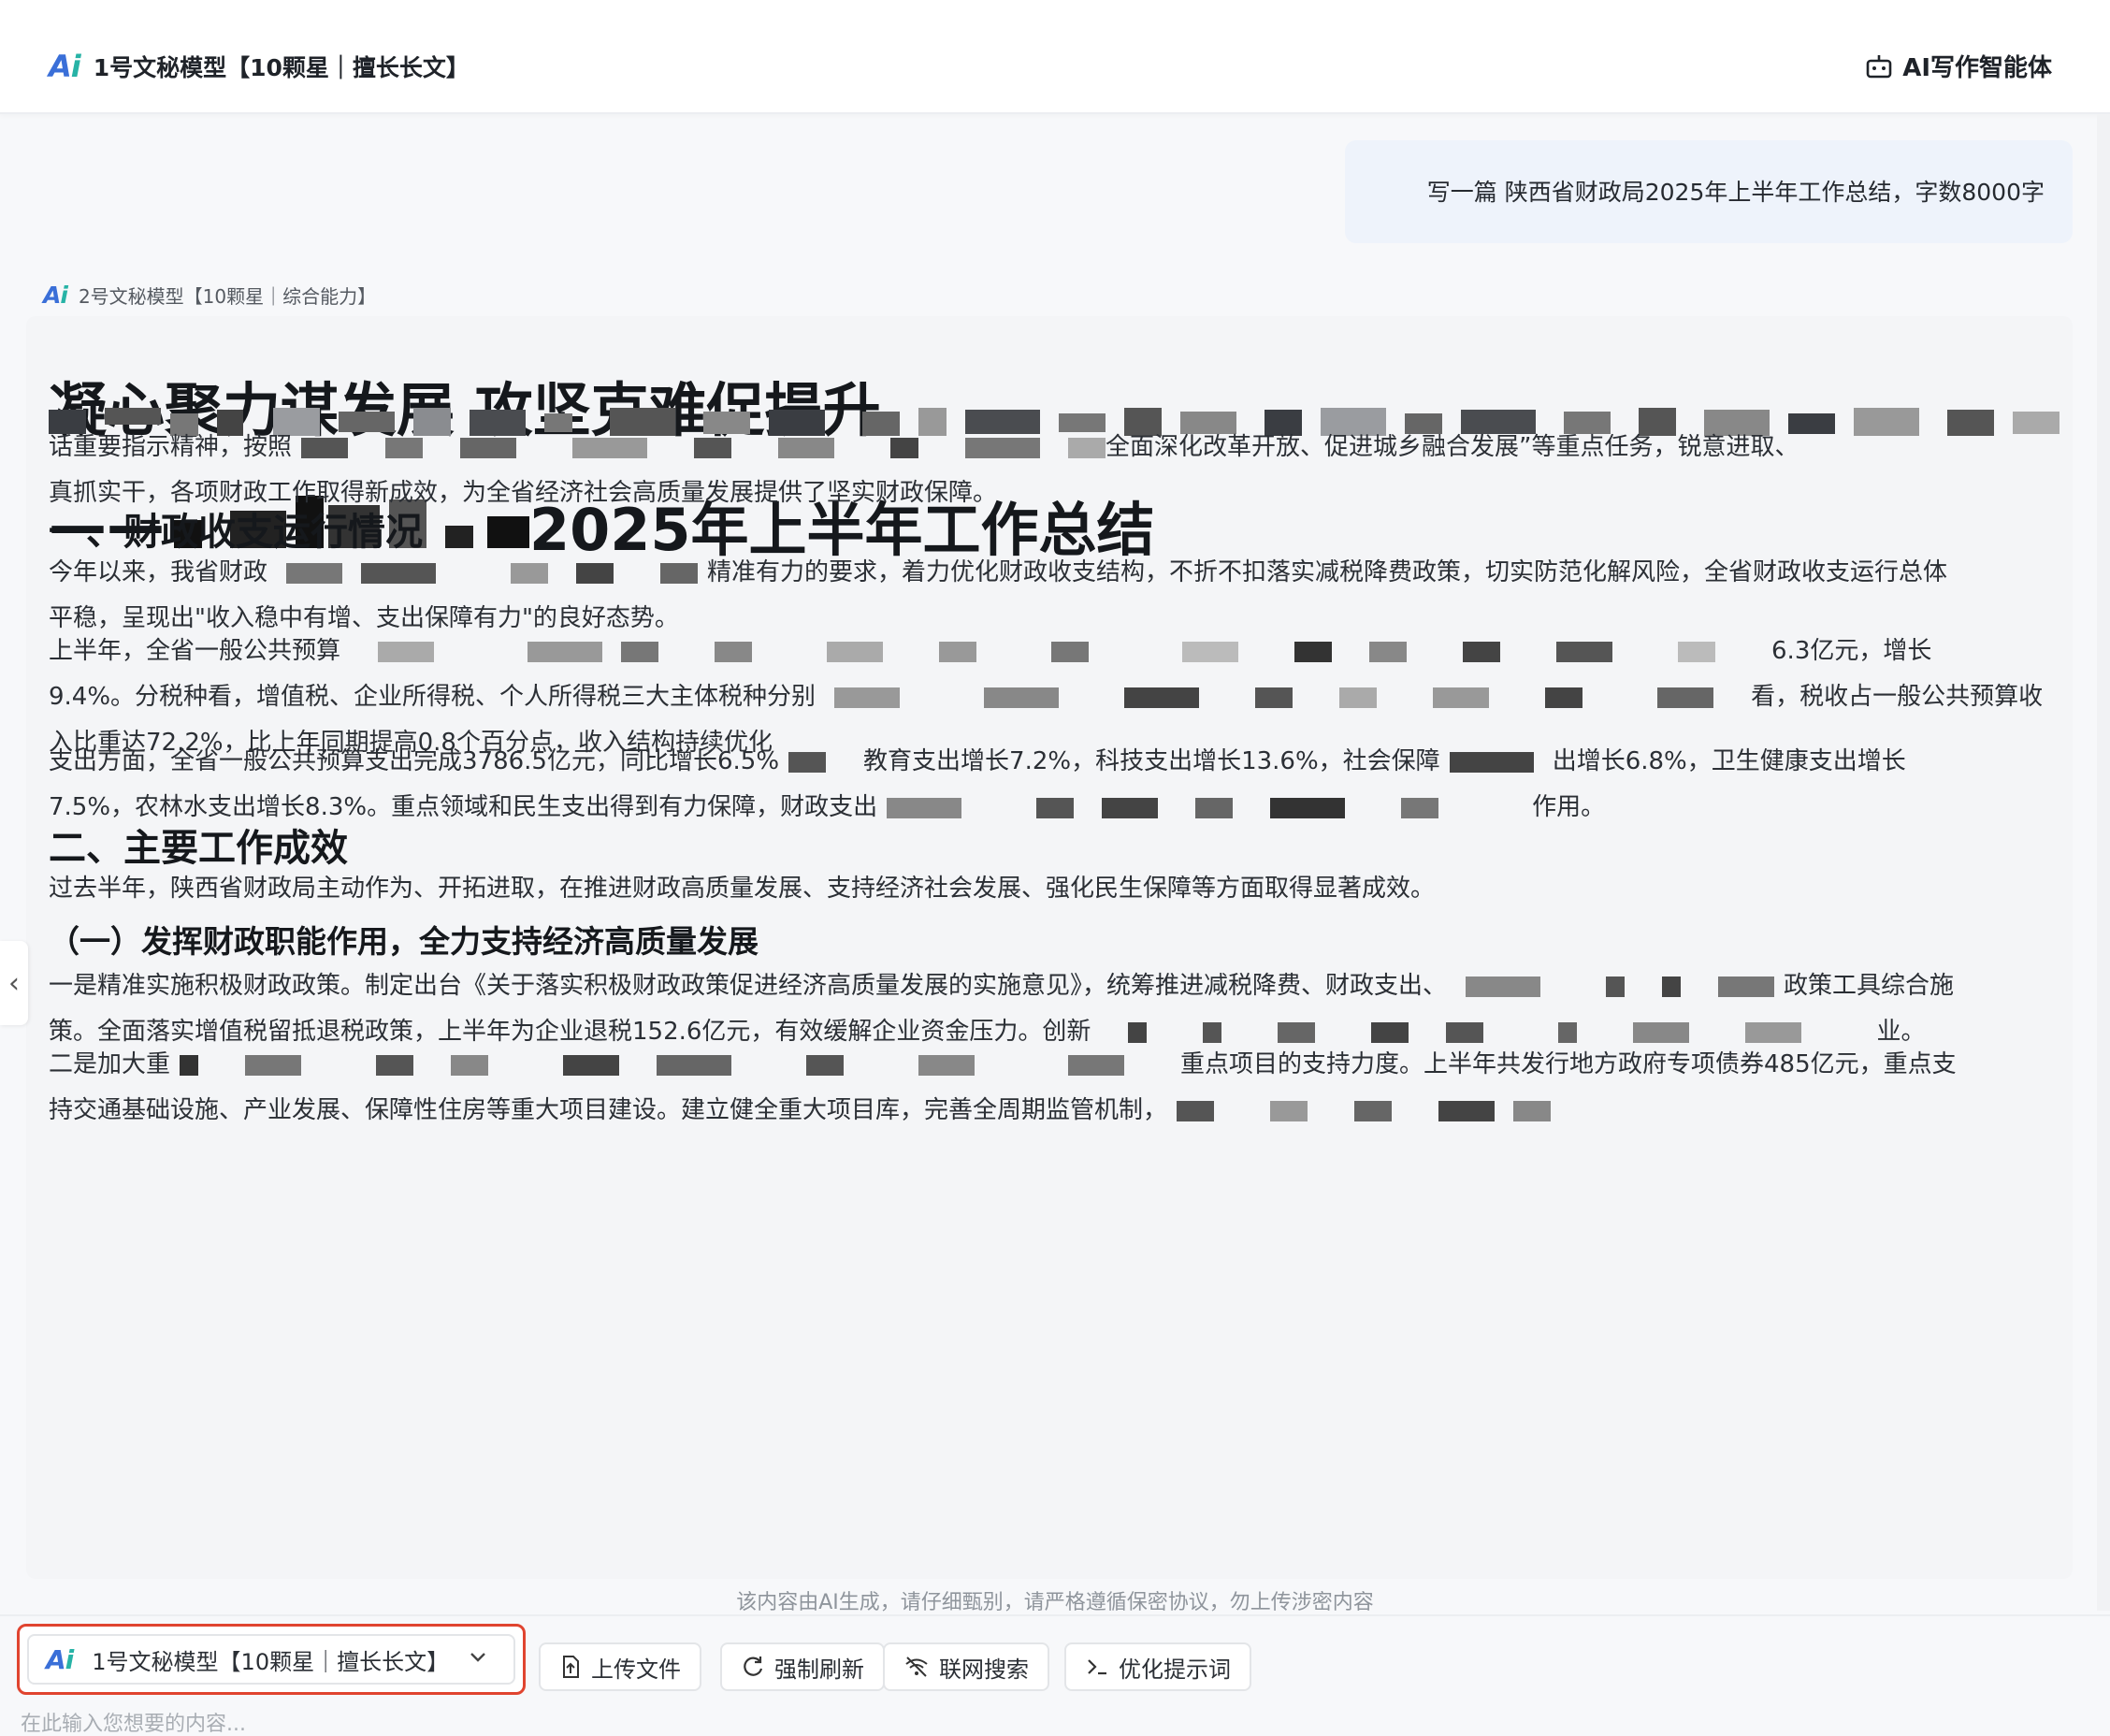  I want to click on text-line: 二是加大重 重点项目的支持力度。上半年共发行地方政府专项债券485亿元，重点支, so click(1003, 1064).